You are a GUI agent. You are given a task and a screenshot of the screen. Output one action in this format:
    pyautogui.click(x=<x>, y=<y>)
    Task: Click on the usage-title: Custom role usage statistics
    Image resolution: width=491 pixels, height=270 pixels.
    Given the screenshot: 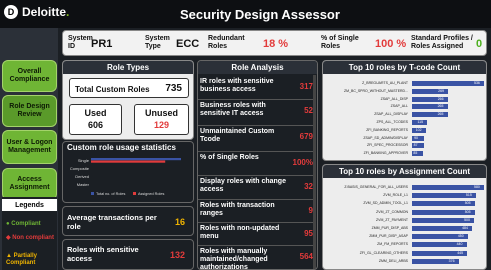 What is the action you would take?
    pyautogui.click(x=121, y=147)
    